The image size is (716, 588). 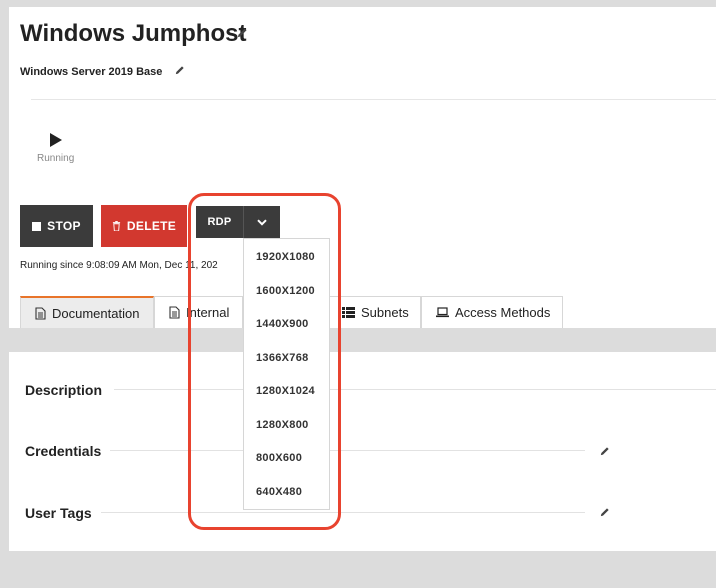 What do you see at coordinates (385, 312) in the screenshot?
I see `tab-label: Subnets` at bounding box center [385, 312].